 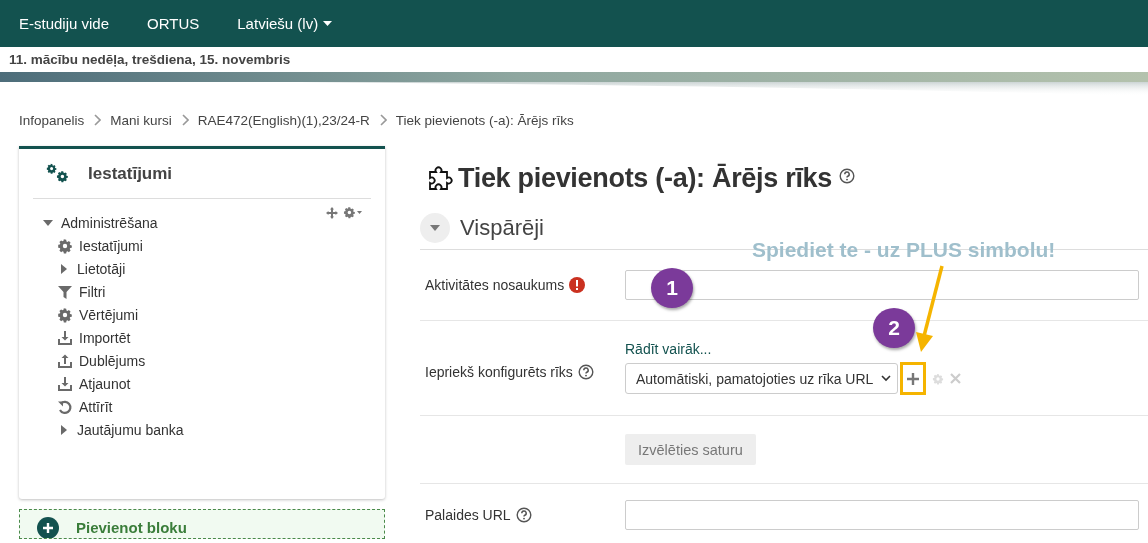 I want to click on tree-item: Attīrīt, so click(x=214, y=406).